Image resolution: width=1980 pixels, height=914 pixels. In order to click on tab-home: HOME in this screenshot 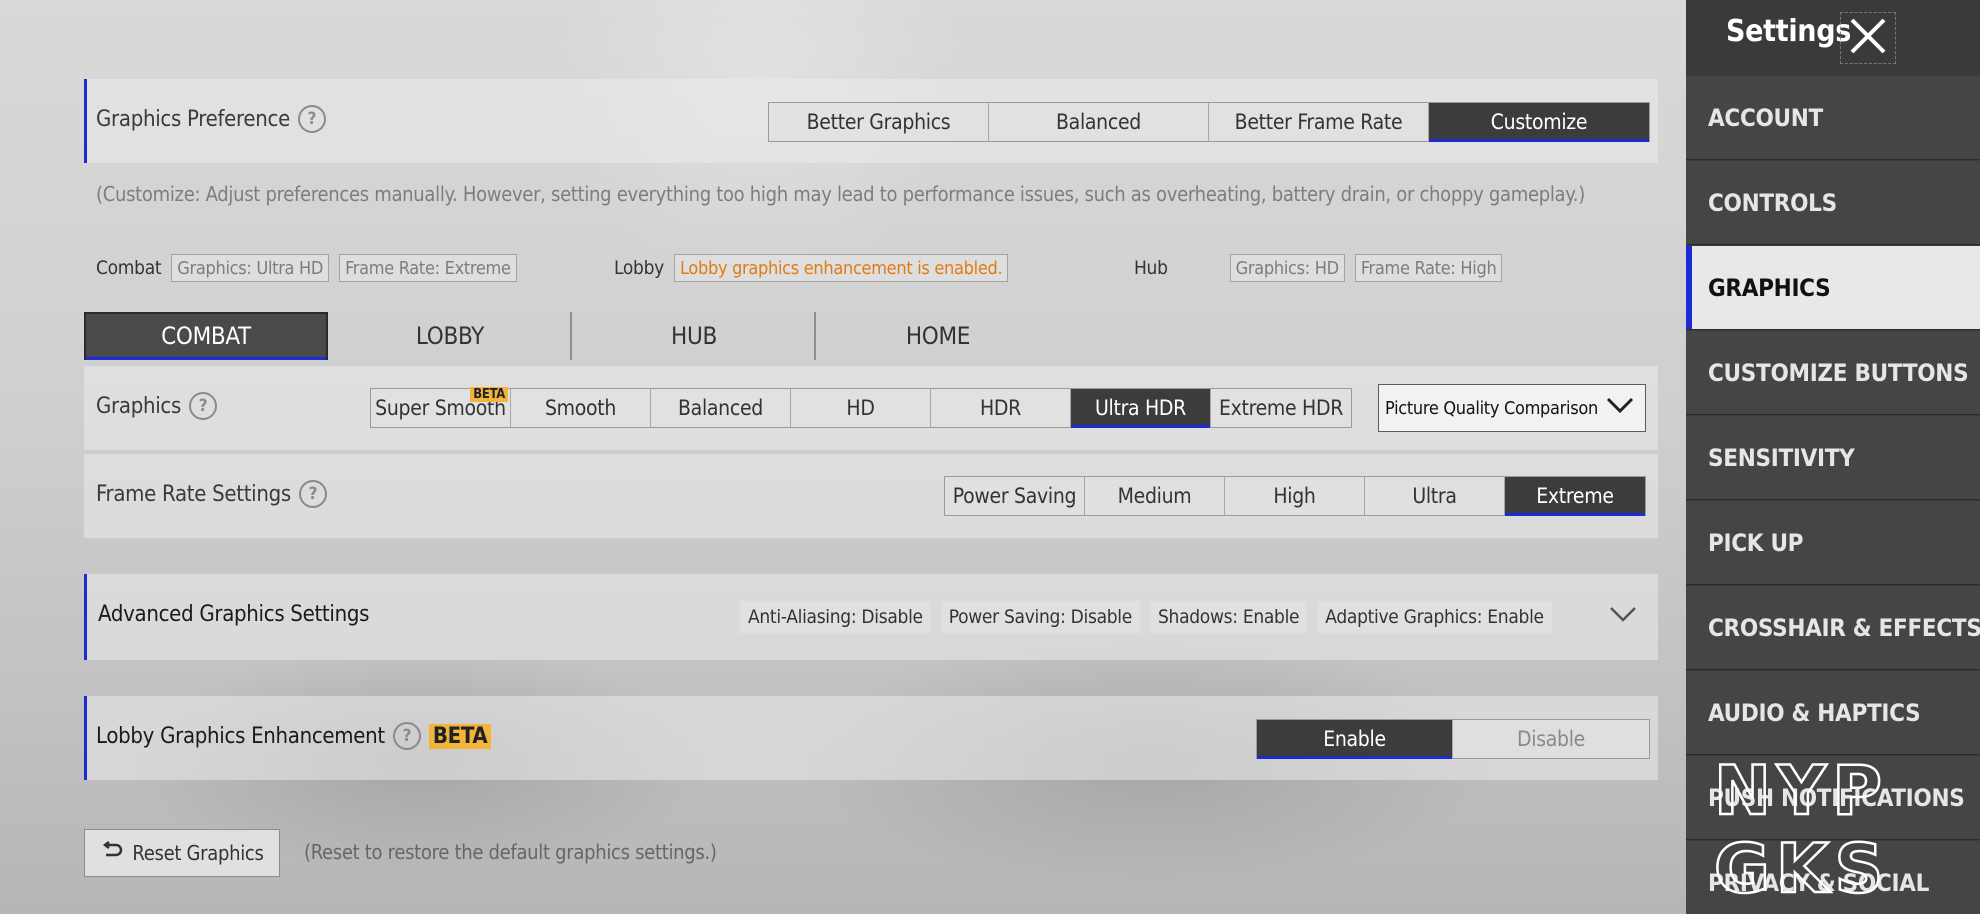, I will do `click(938, 336)`.